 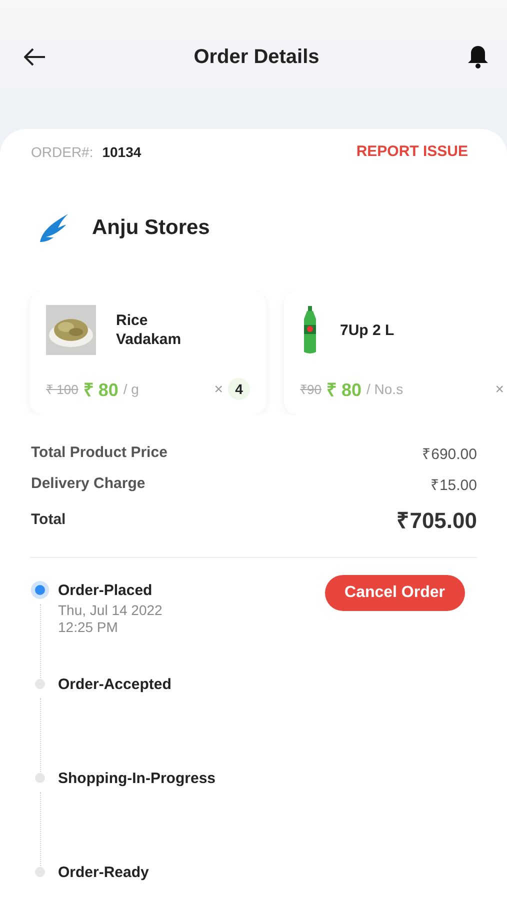 I want to click on product-name: Rice Vadakam, so click(x=149, y=330).